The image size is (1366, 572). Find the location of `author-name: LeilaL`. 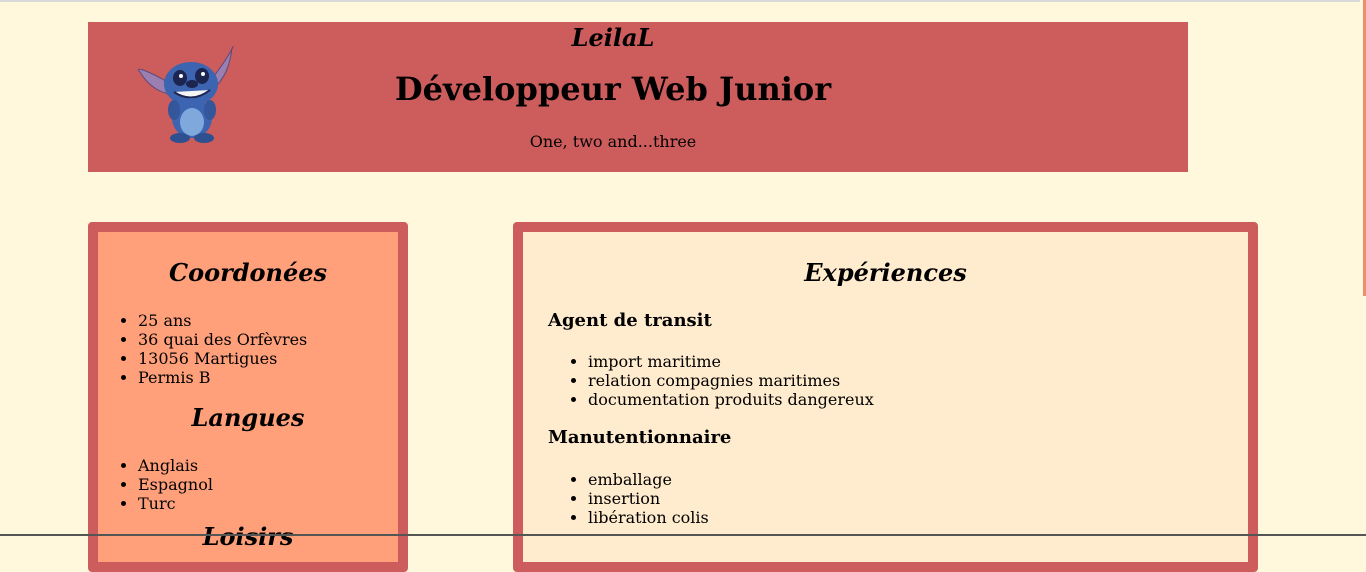

author-name: LeilaL is located at coordinates (613, 37).